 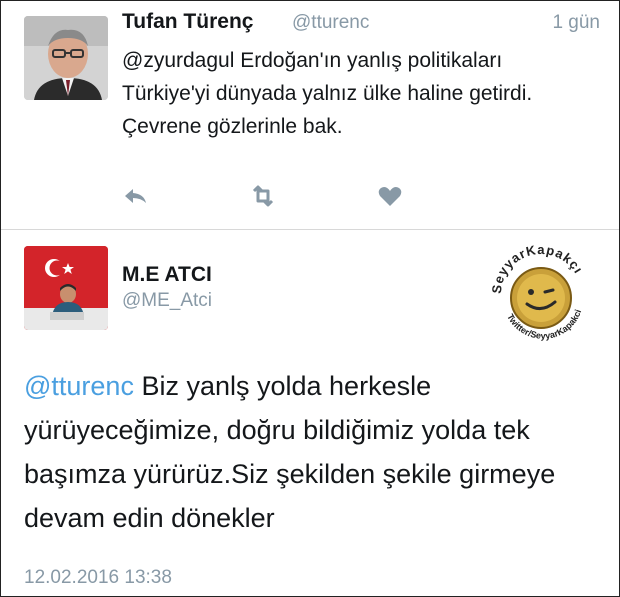 I want to click on tweet-actions, so click(x=271, y=196).